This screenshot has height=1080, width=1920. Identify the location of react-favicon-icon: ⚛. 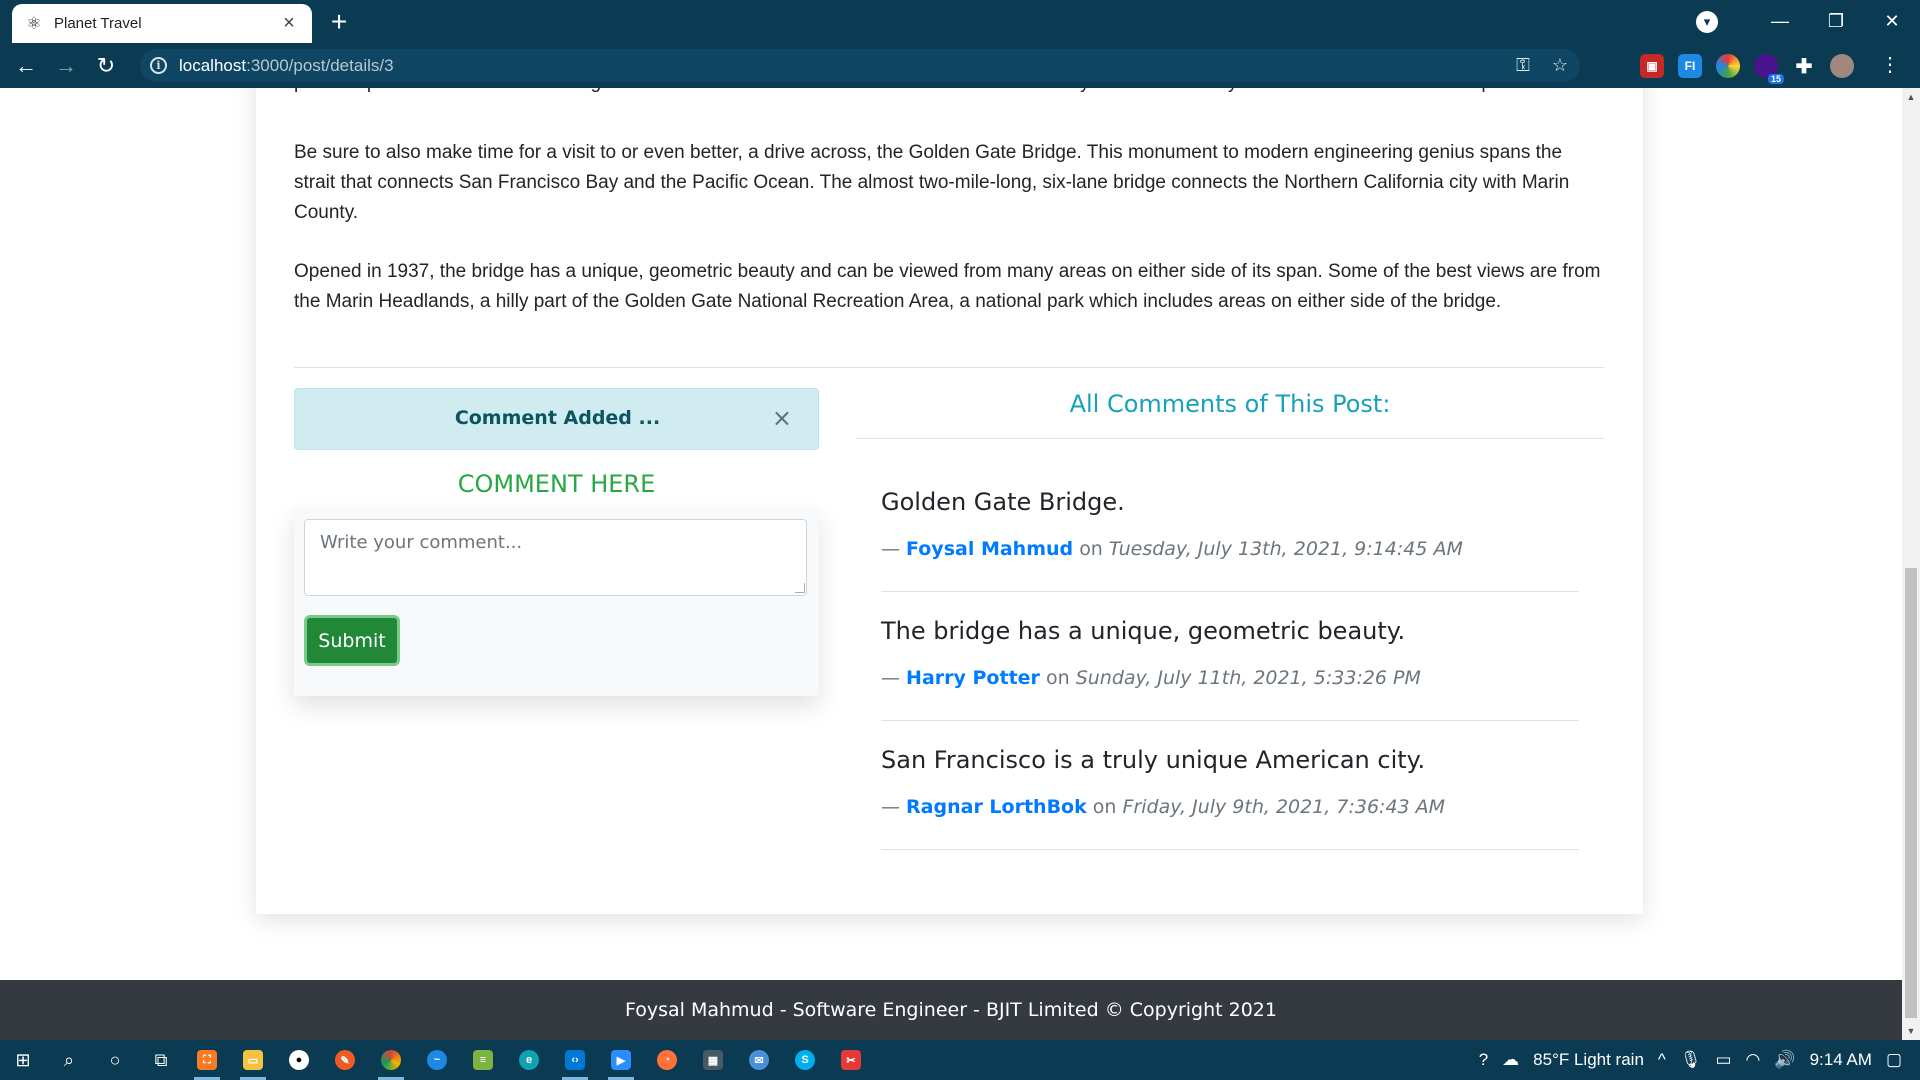
(34, 23).